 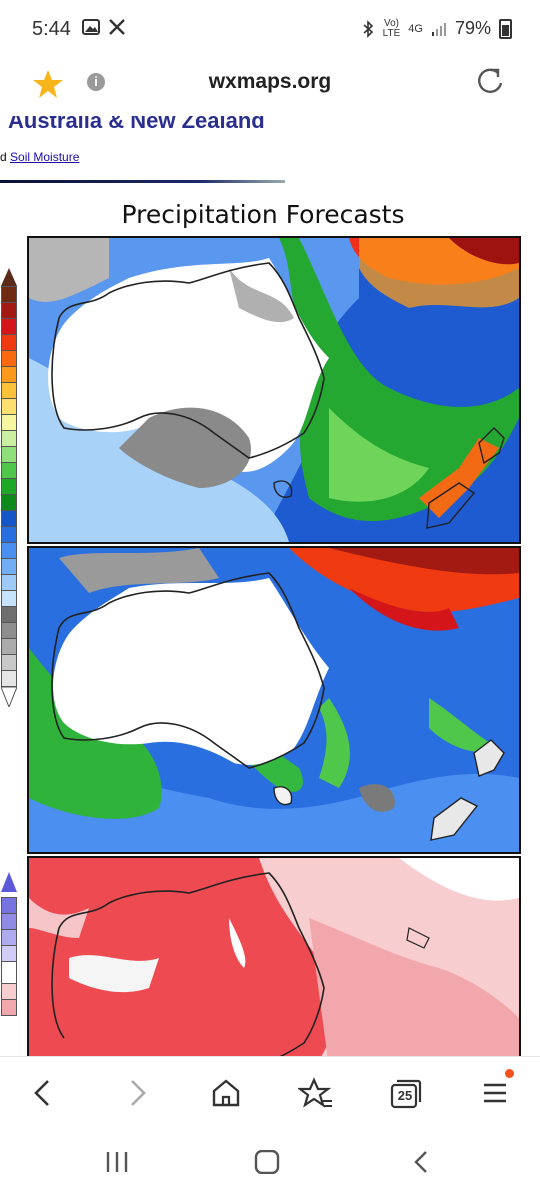 I want to click on page-heading: Australia & New Zealand, so click(x=136, y=124).